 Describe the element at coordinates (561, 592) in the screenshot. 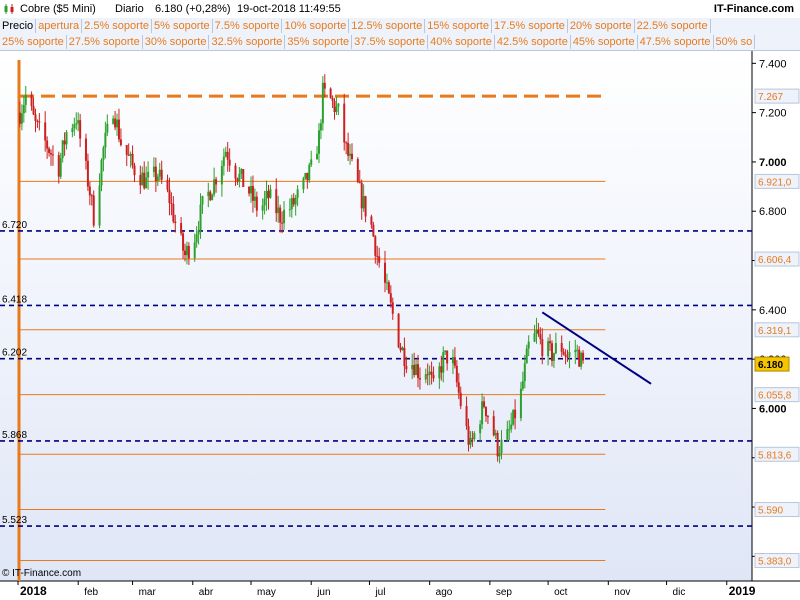

I see `x-tick-label: oct` at that location.